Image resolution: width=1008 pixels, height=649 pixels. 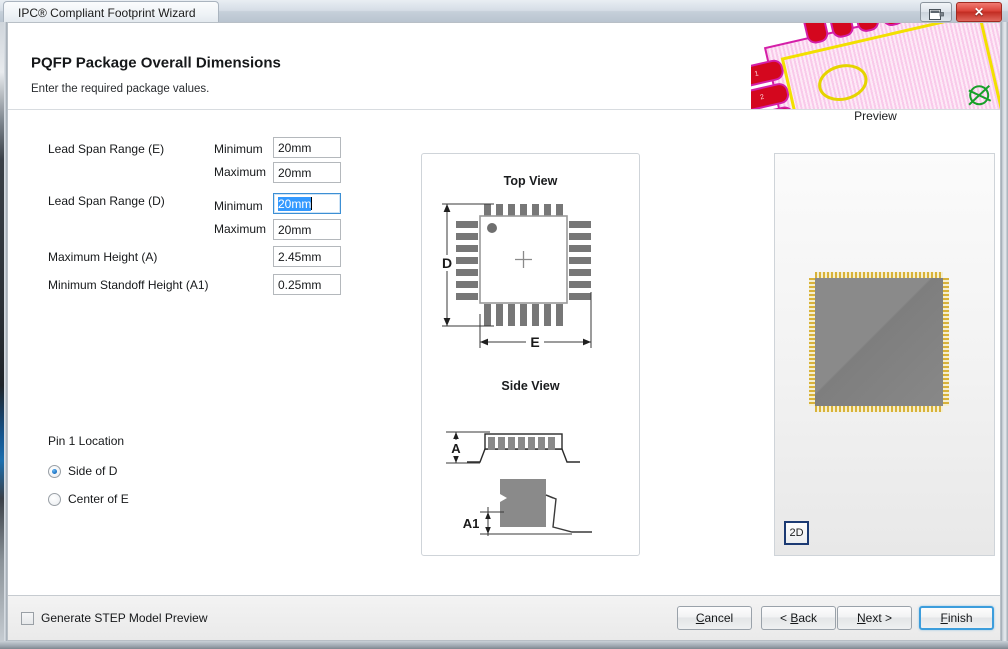 I want to click on restore-window-icon, so click(x=936, y=13).